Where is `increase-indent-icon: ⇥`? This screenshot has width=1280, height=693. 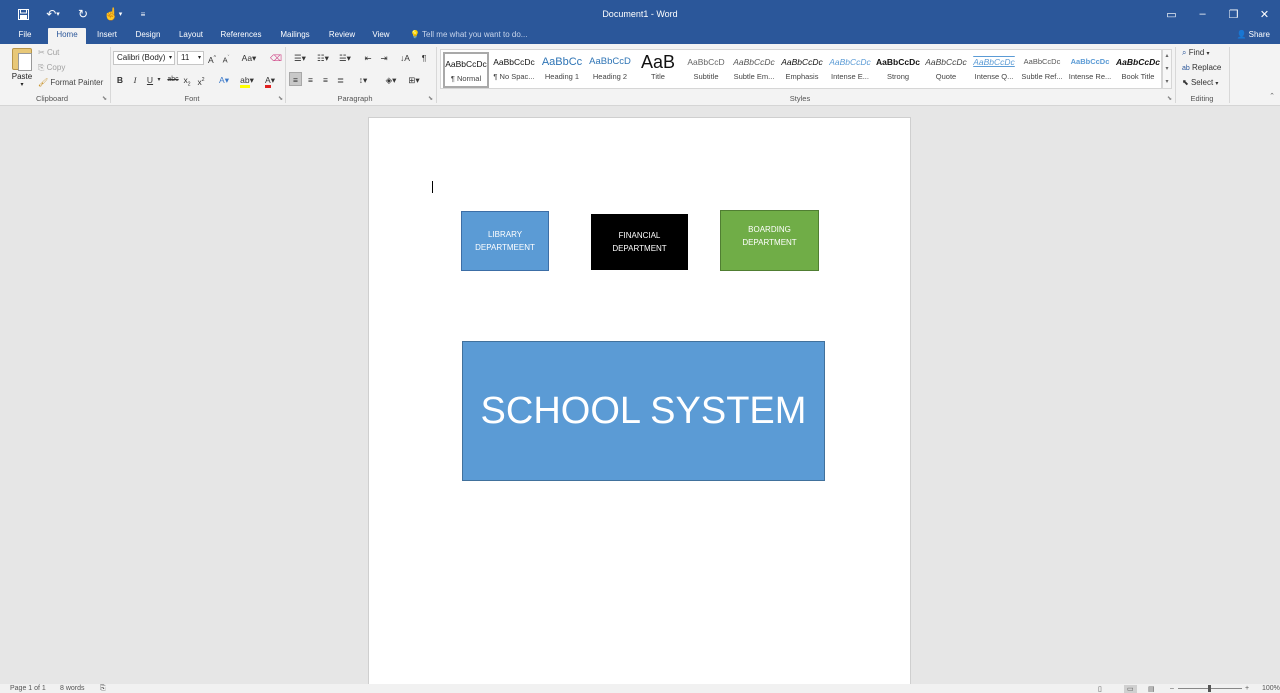
increase-indent-icon: ⇥ is located at coordinates (384, 58).